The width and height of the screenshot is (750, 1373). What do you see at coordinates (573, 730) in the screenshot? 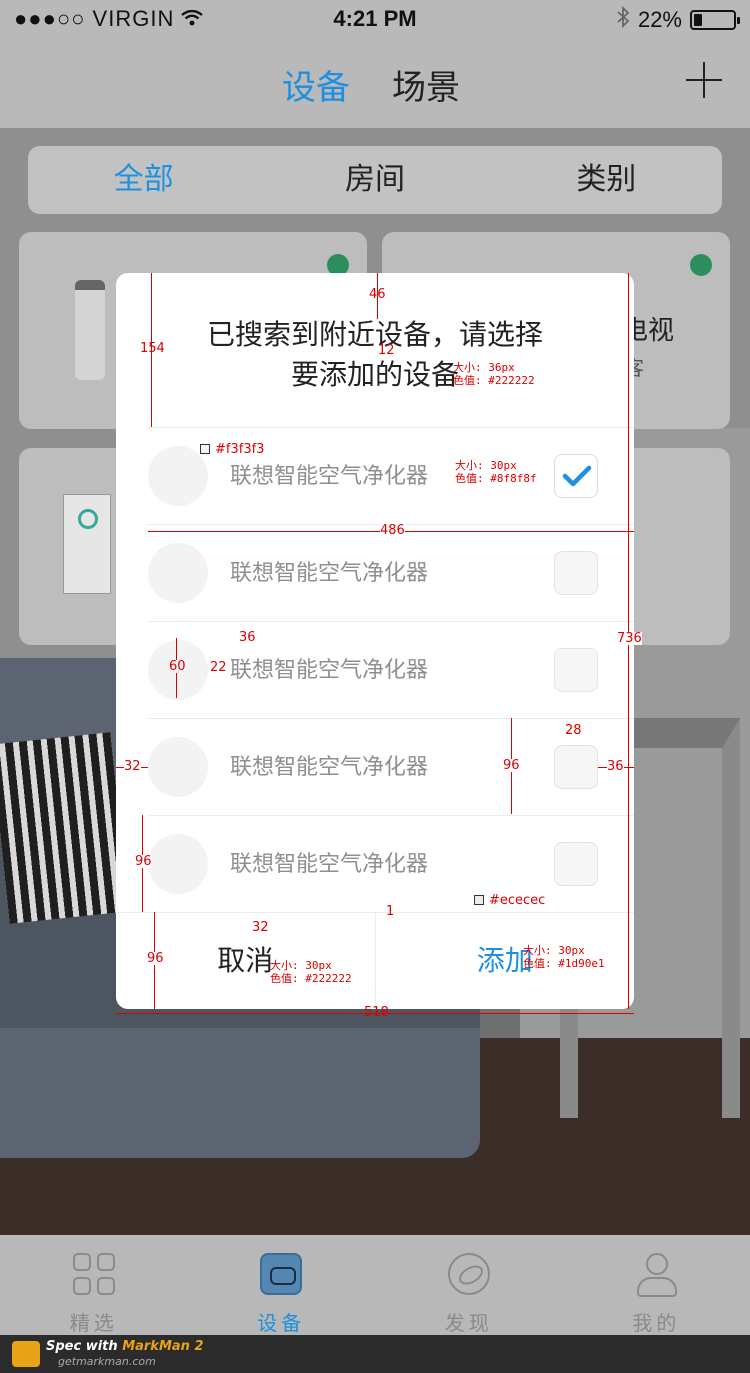
I see `measure-28: 28` at bounding box center [573, 730].